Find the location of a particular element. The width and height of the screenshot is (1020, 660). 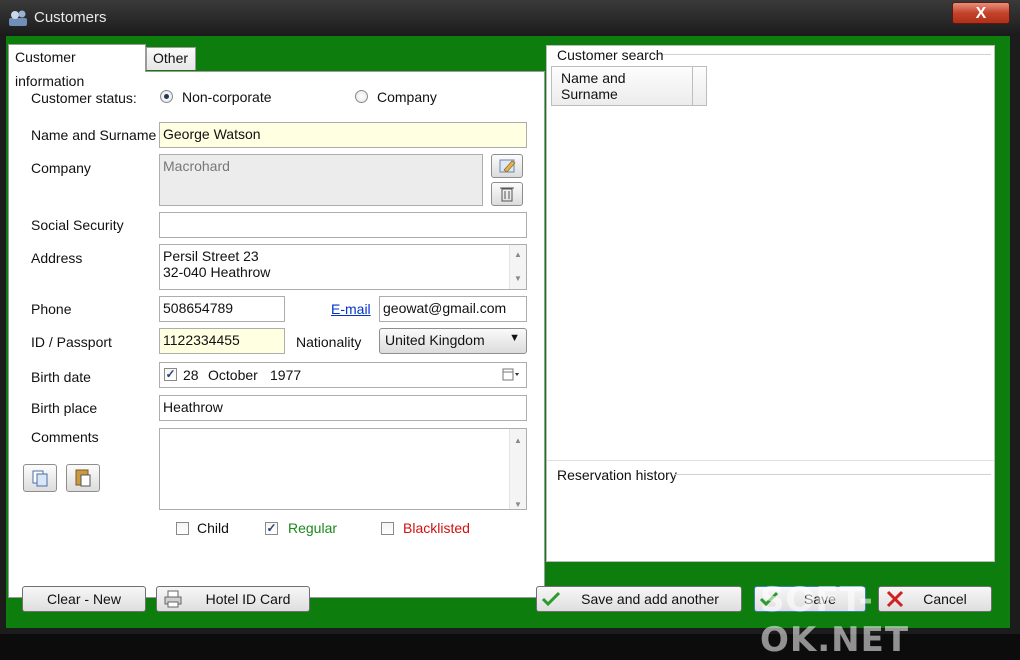

hotel-id-card-label: Hotel ID Card is located at coordinates (248, 599).